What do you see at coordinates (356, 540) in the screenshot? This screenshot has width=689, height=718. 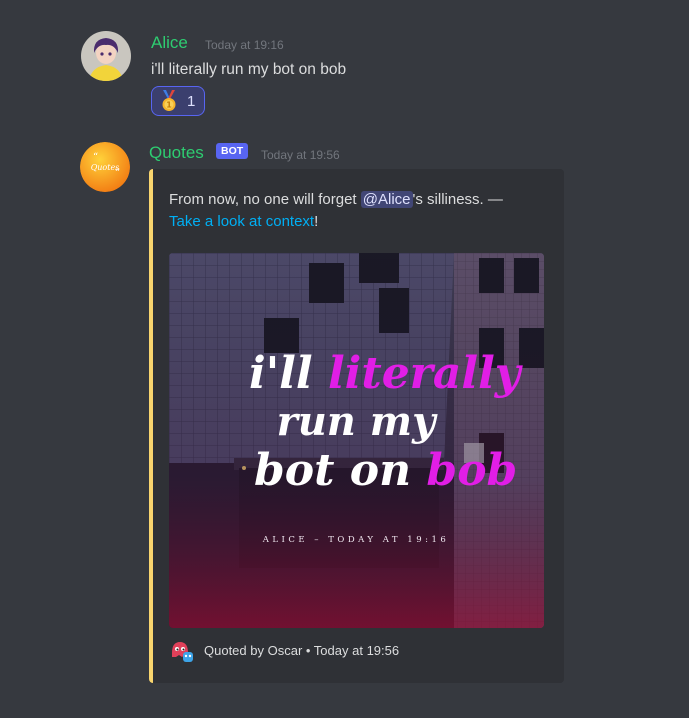 I see `image-quote-caption: ALICE – TODAY AT 19:16` at bounding box center [356, 540].